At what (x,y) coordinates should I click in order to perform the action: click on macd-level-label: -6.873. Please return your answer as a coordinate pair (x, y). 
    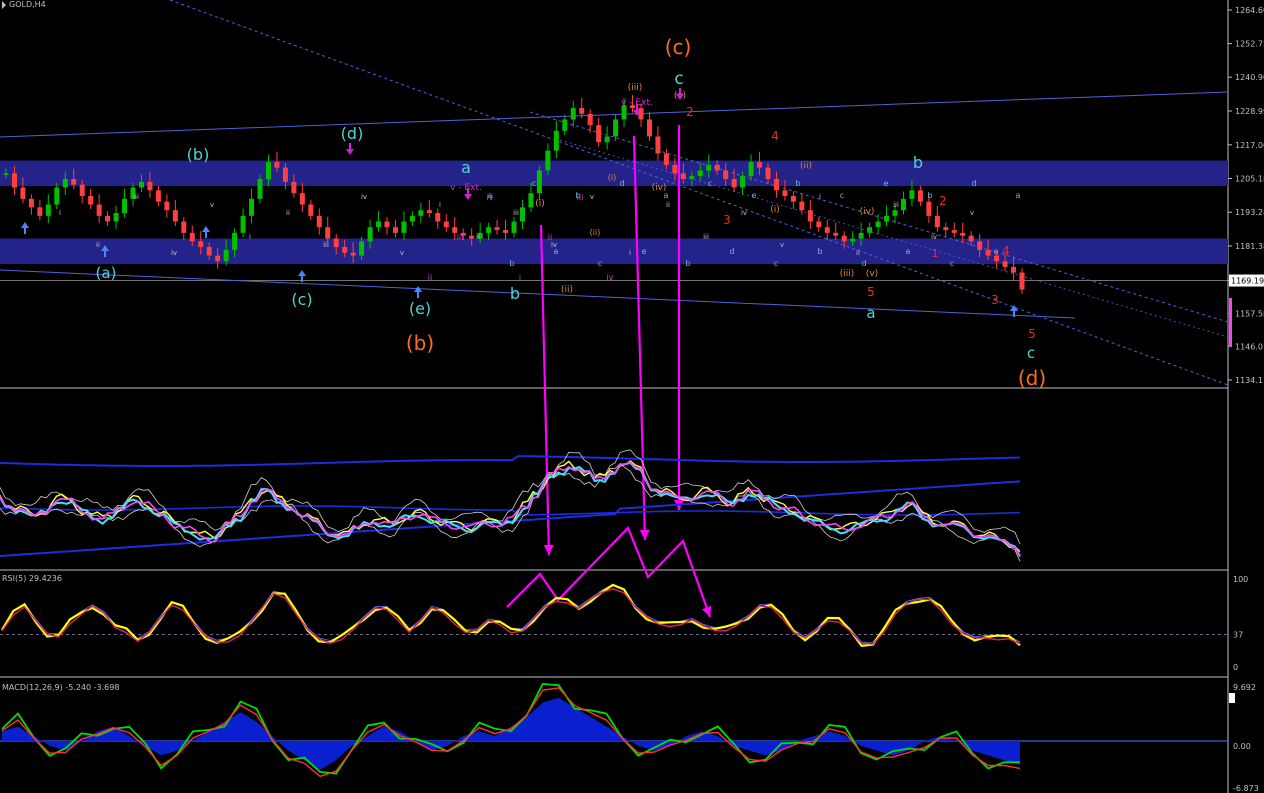
    Looking at the image, I should click on (1246, 788).